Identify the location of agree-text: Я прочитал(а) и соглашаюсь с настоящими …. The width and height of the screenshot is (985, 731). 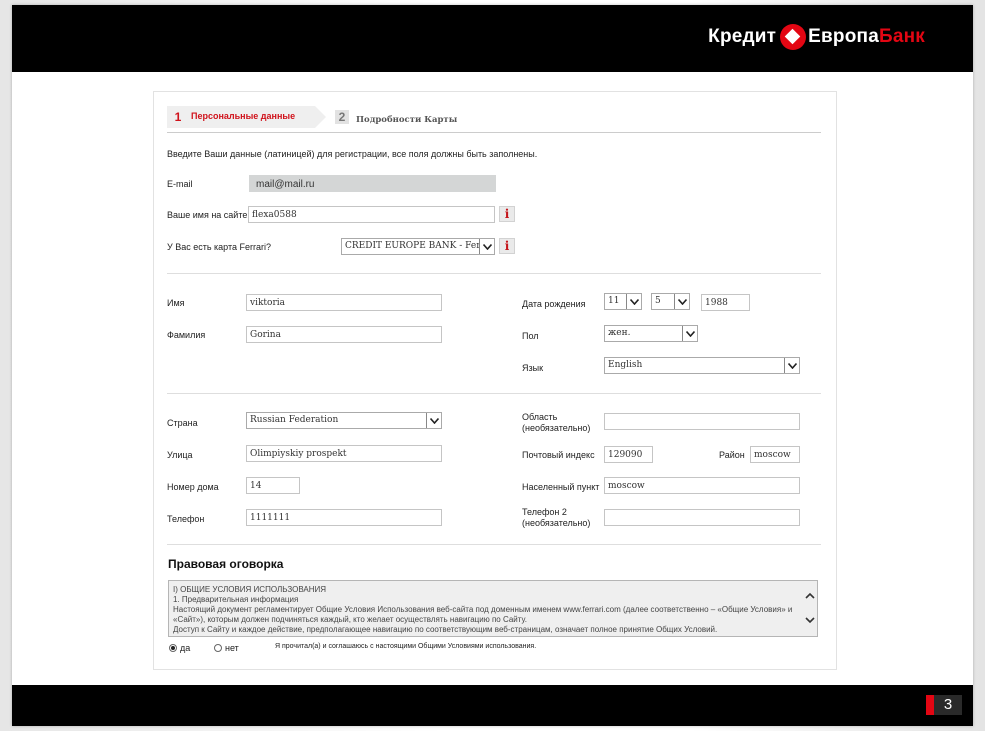
(406, 646).